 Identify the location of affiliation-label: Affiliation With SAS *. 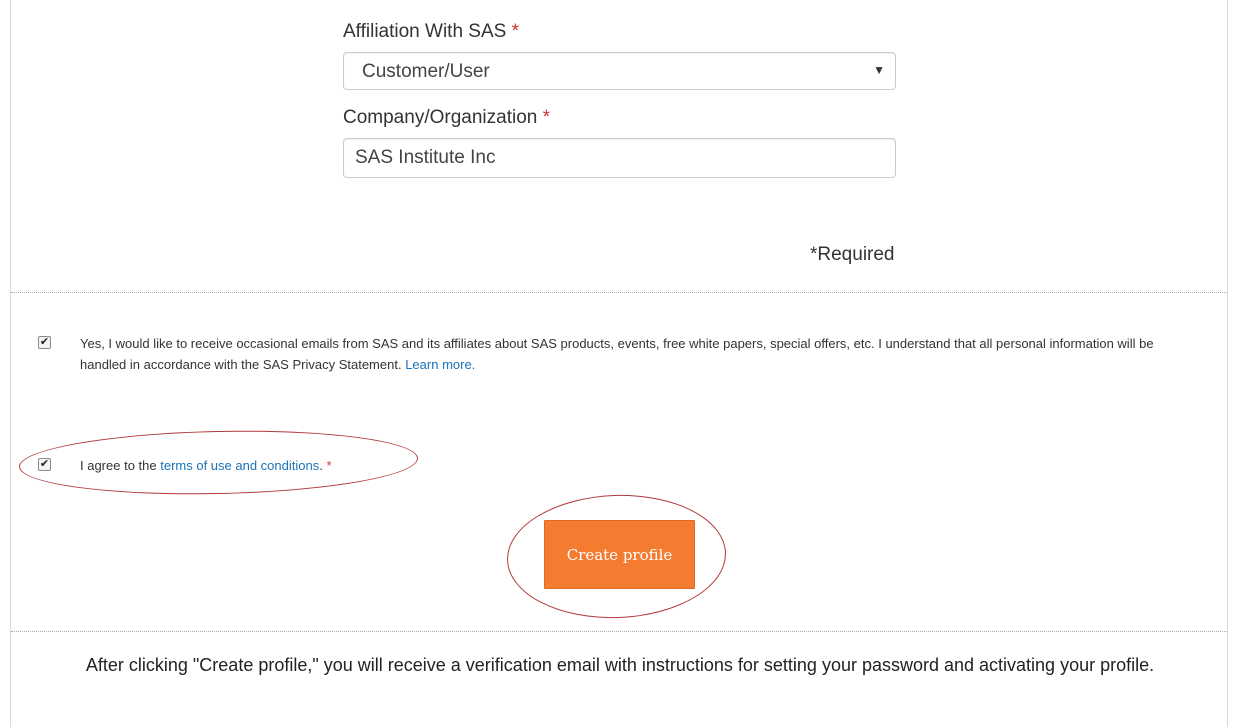
(431, 31).